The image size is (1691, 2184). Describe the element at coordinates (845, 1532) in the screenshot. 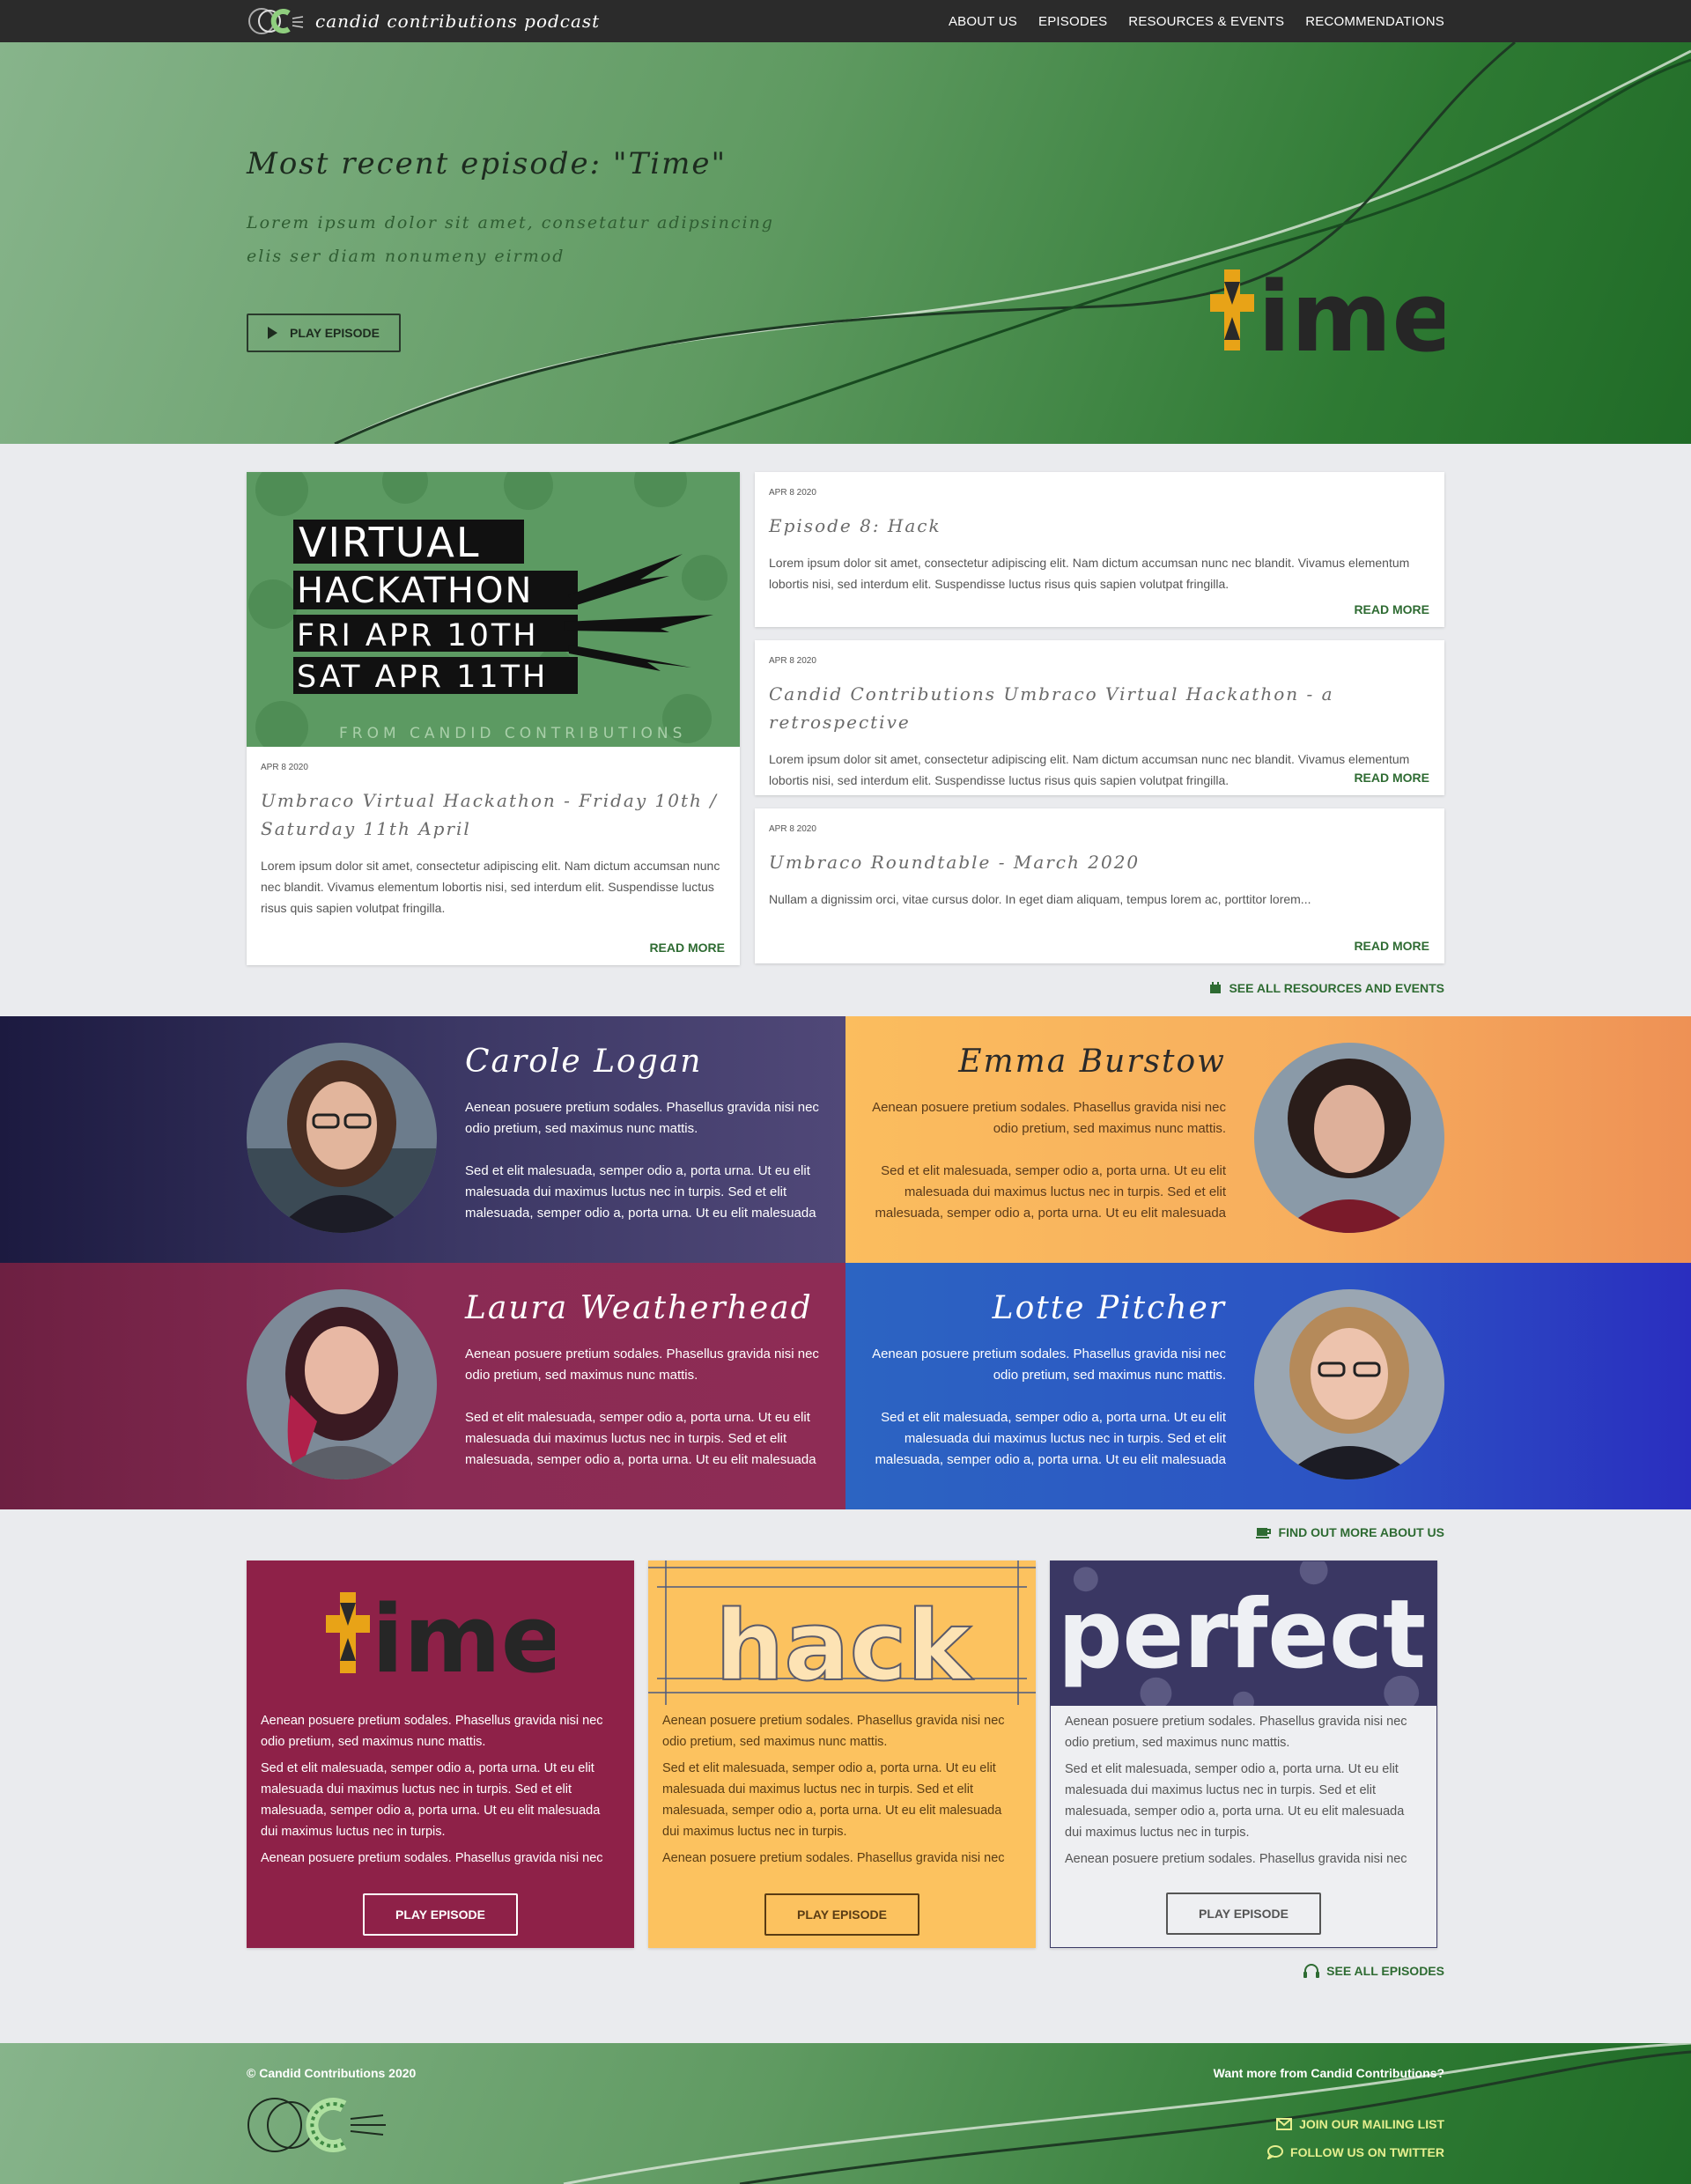

I see `find-out-more-link: FIND OUT MORE ABOUT US` at that location.